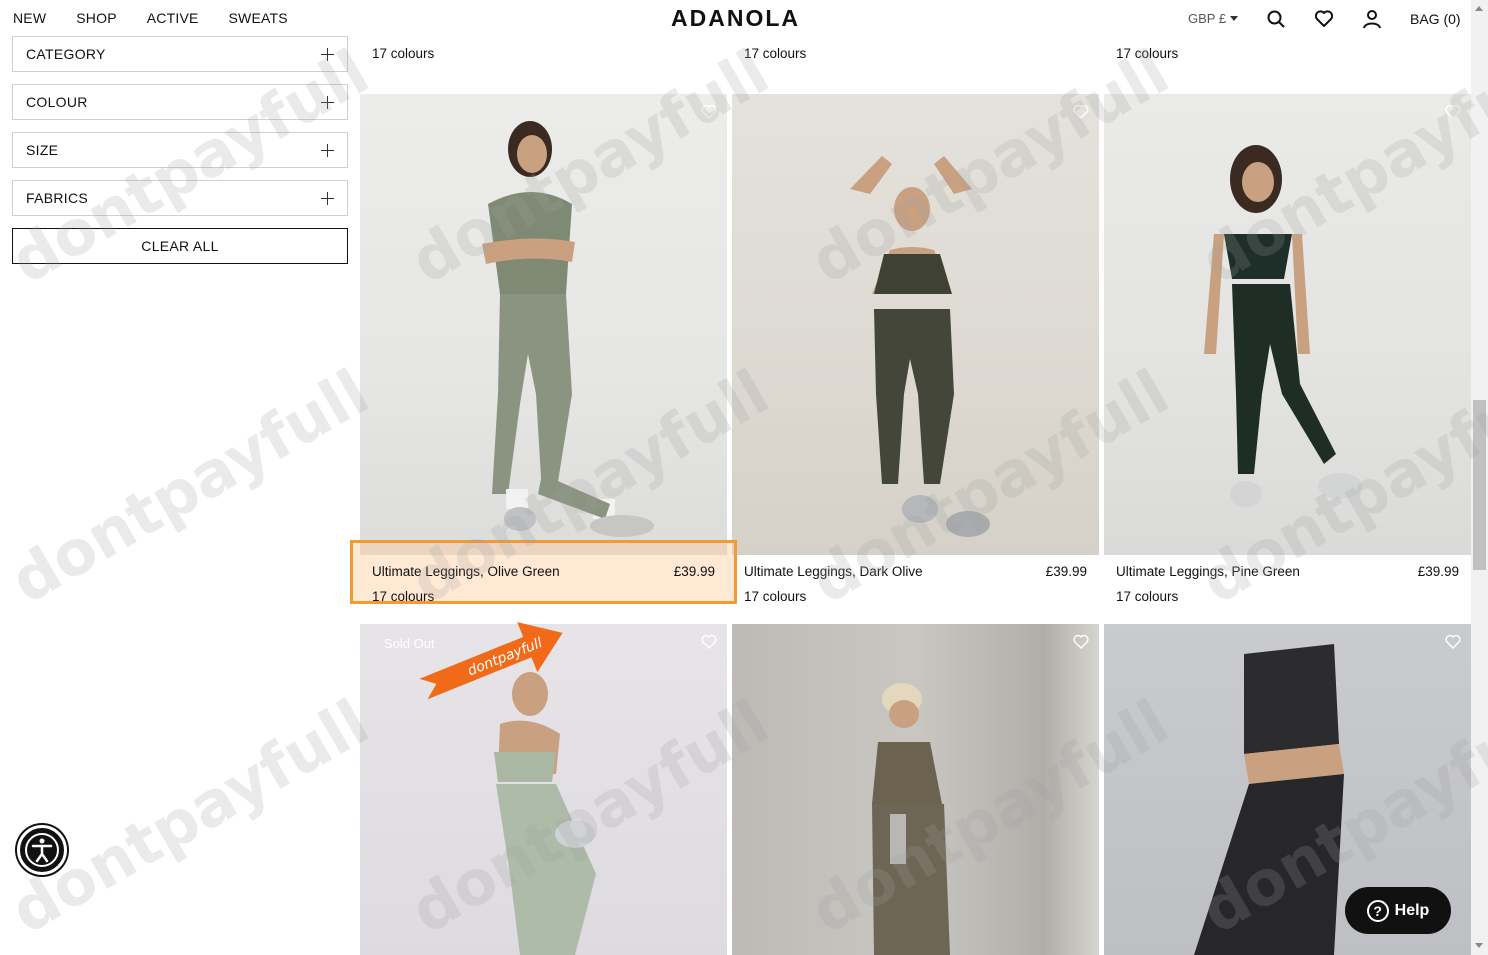 This screenshot has height=955, width=1488. Describe the element at coordinates (173, 18) in the screenshot. I see `nav-active: ACTIVE` at that location.